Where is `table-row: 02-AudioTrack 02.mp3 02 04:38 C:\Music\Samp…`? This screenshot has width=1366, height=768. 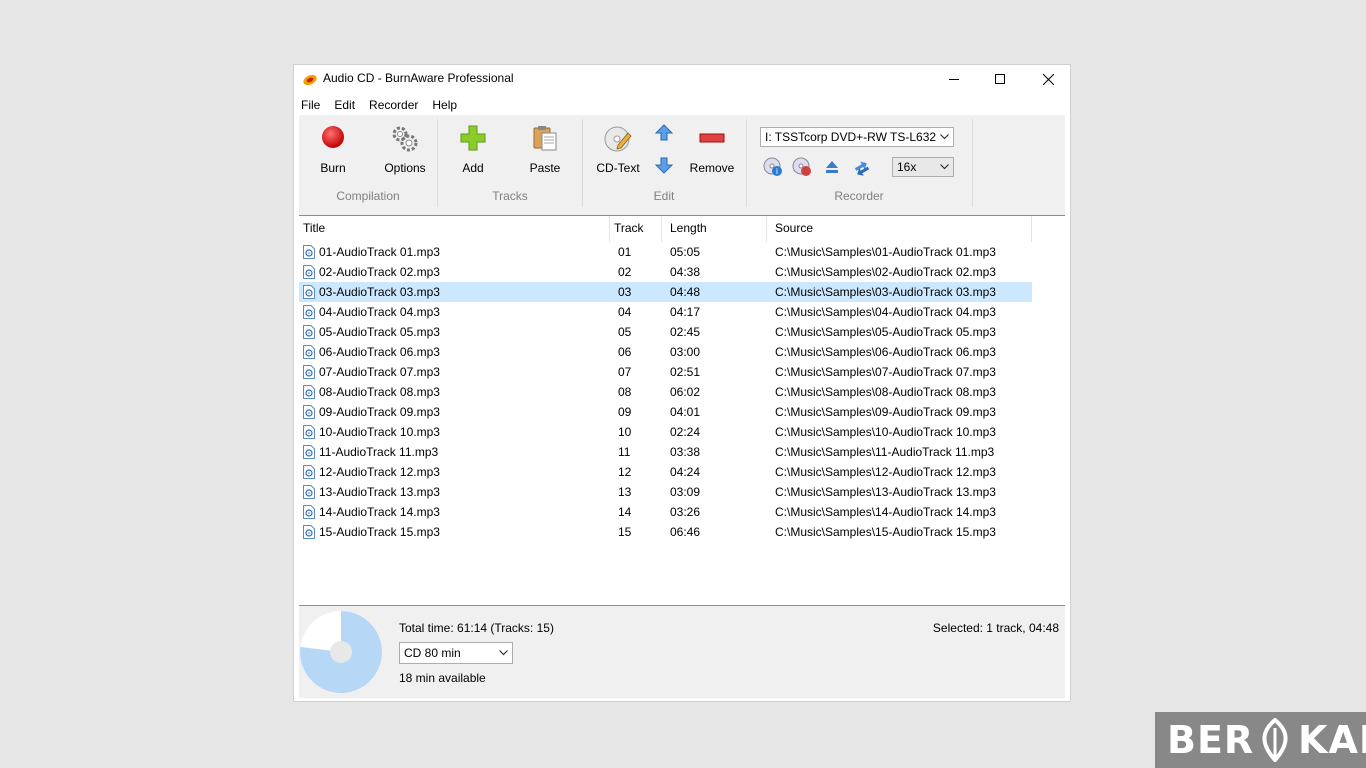
table-row: 02-AudioTrack 02.mp3 02 04:38 C:\Music\Samp… is located at coordinates (665, 272).